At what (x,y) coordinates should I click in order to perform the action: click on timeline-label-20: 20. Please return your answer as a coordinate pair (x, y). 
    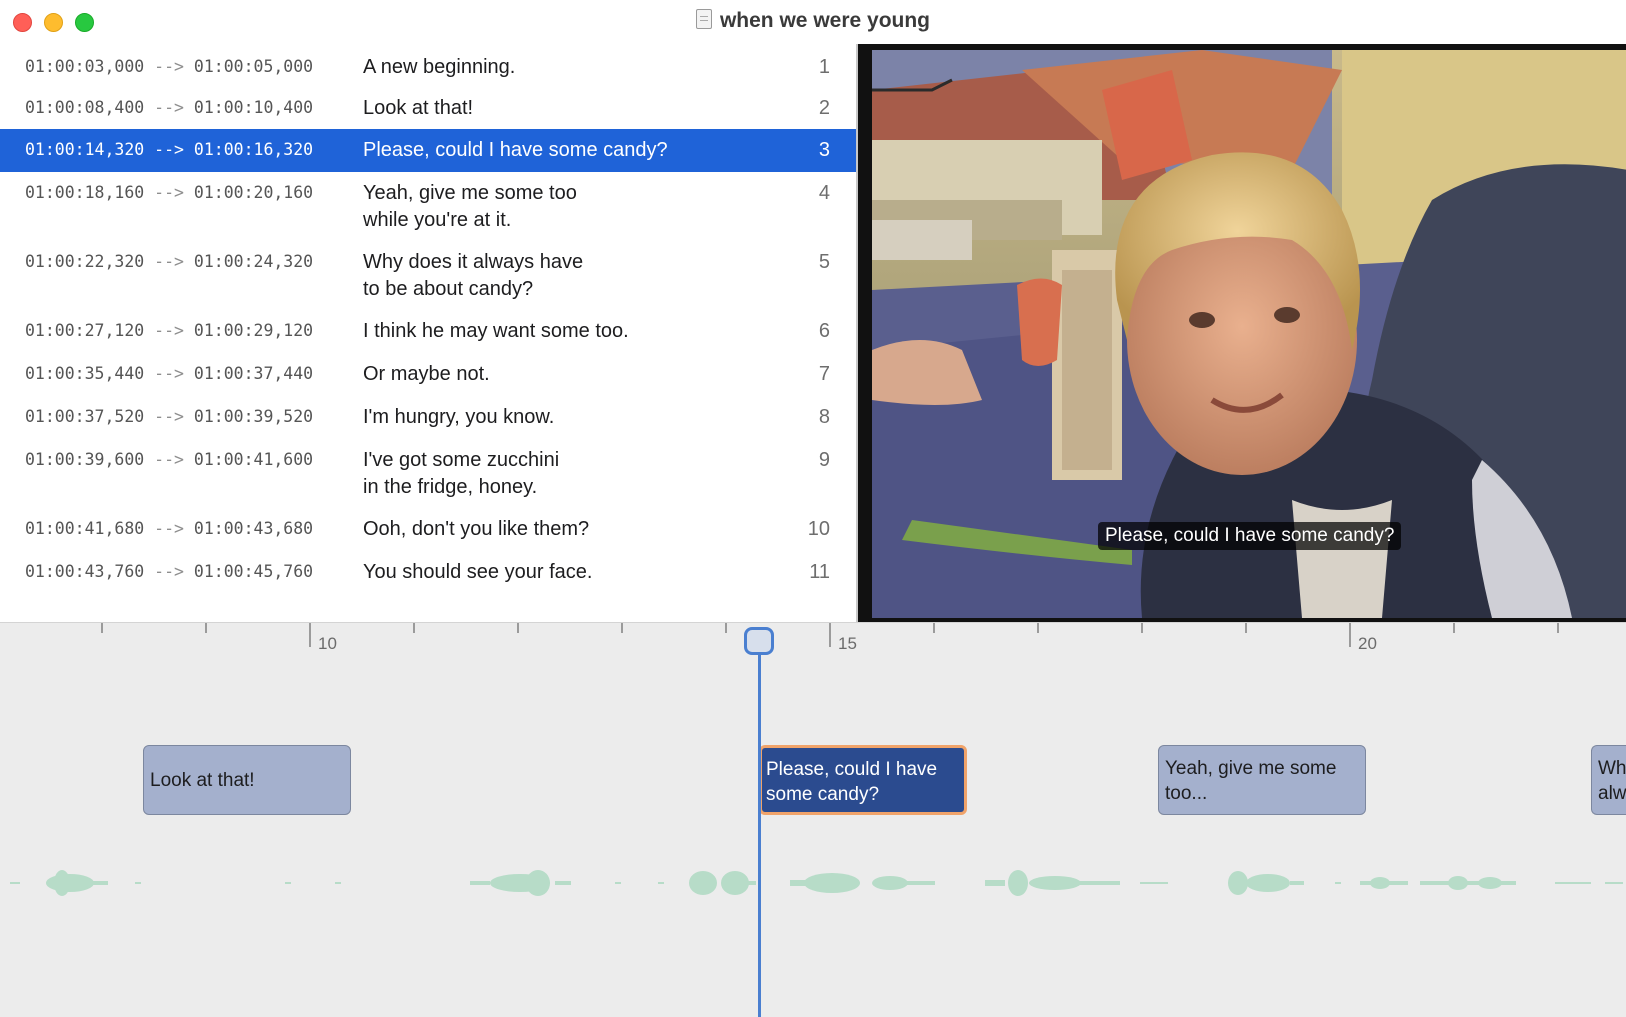
    Looking at the image, I should click on (1367, 643).